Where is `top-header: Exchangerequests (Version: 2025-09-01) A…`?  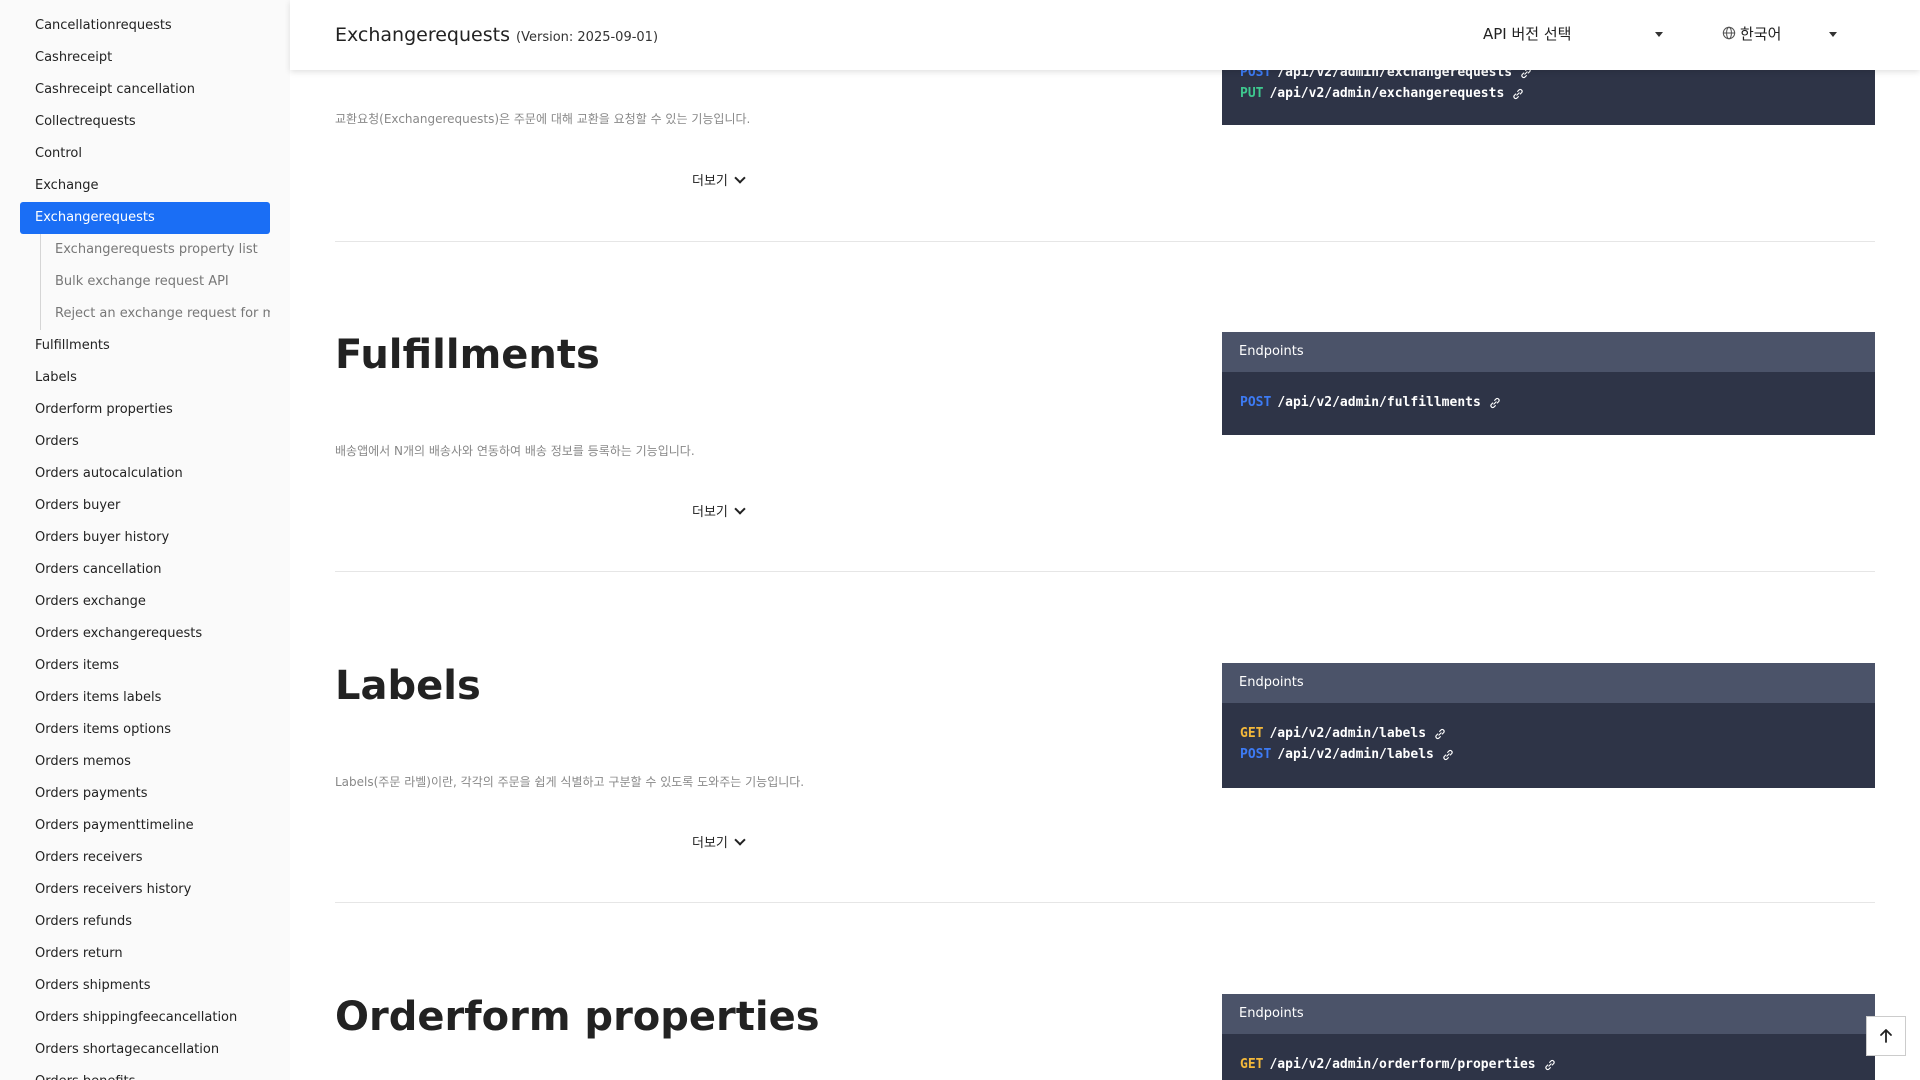
top-header: Exchangerequests (Version: 2025-09-01) A… is located at coordinates (1105, 35).